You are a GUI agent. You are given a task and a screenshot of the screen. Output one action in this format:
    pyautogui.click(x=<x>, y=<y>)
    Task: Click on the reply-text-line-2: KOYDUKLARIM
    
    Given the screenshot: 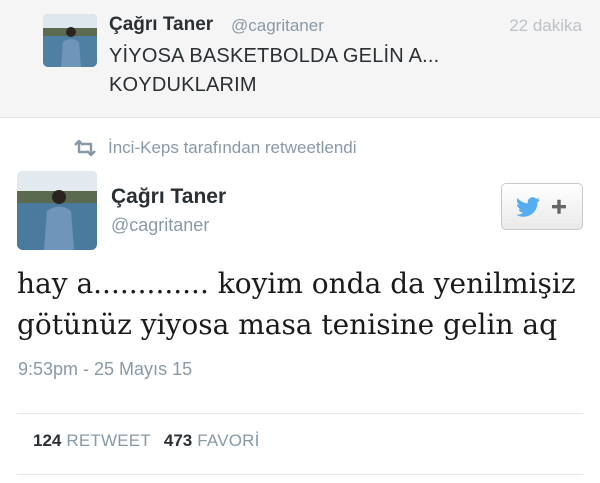 What is the action you would take?
    pyautogui.click(x=183, y=85)
    